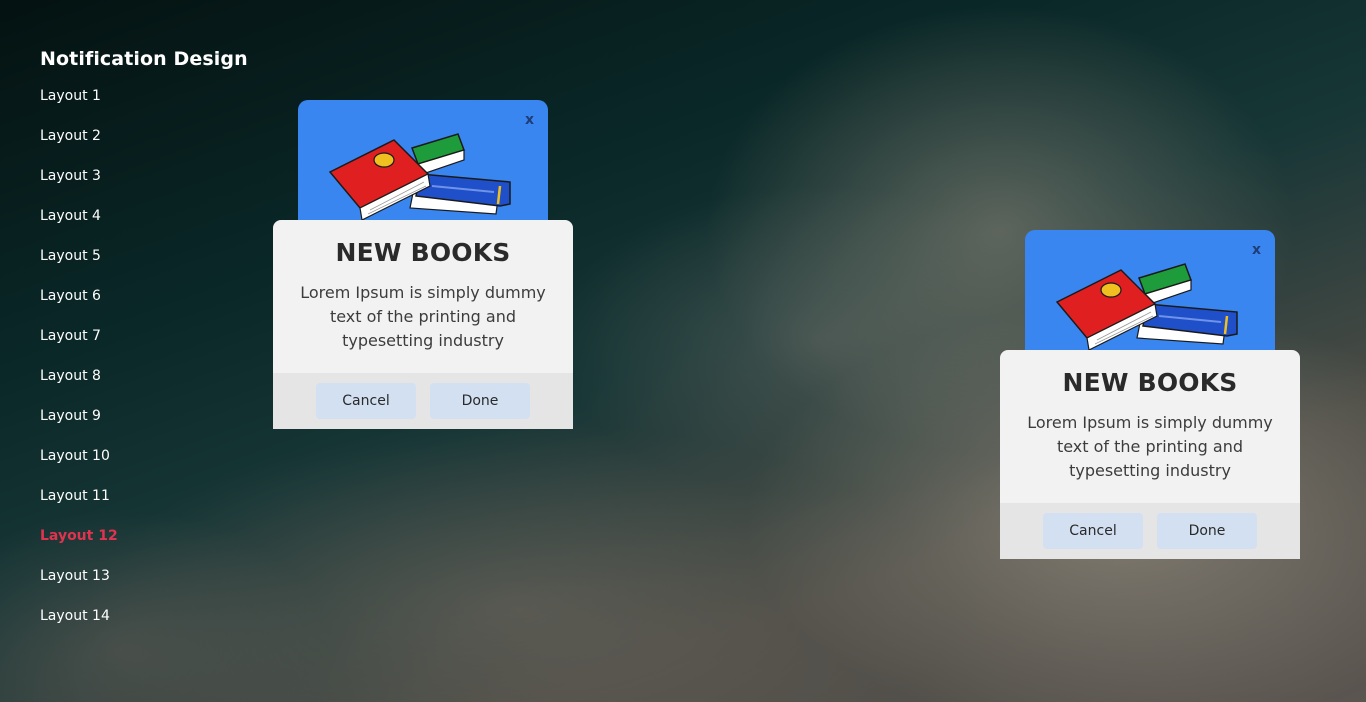  I want to click on sidebar-item-layout-10: Layout 10, so click(144, 464).